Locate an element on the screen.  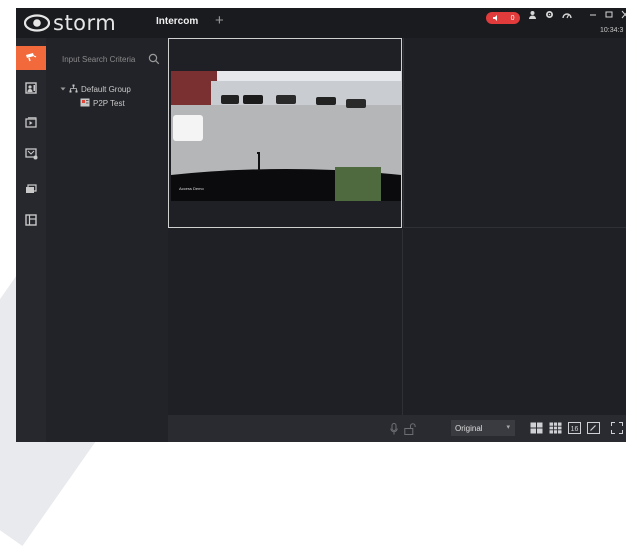
close-icon is located at coordinates (623, 16).